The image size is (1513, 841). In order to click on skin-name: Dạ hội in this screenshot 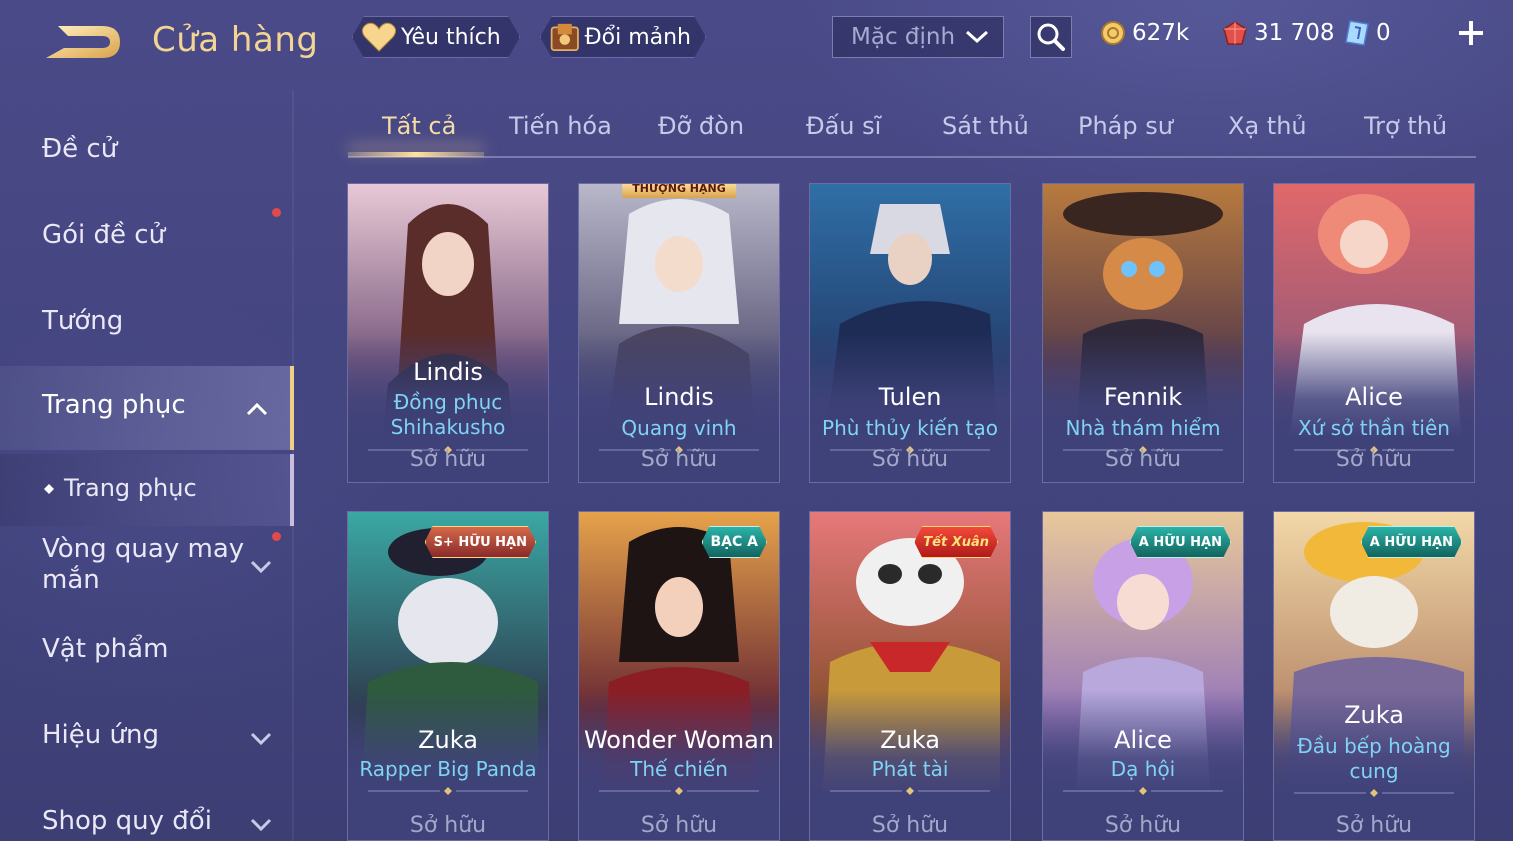, I will do `click(1143, 769)`.